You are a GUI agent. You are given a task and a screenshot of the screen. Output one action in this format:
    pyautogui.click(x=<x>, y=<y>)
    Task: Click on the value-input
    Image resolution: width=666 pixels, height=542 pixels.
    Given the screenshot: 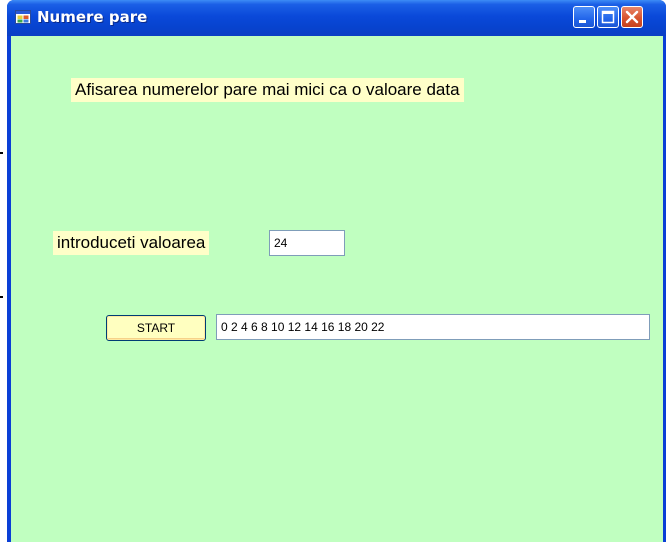 What is the action you would take?
    pyautogui.click(x=307, y=243)
    